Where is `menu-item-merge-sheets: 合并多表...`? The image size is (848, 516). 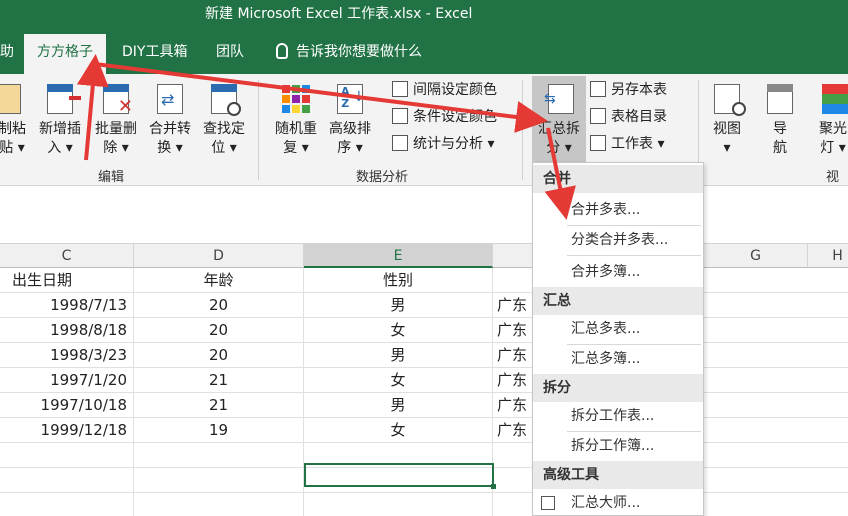 menu-item-merge-sheets: 合并多表... is located at coordinates (618, 210).